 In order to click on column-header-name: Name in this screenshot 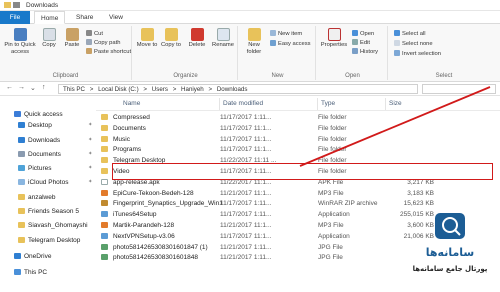, I will do `click(170, 104)`.